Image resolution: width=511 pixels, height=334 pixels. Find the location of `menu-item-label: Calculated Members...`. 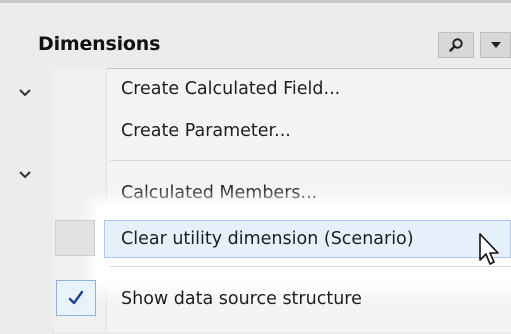

menu-item-label: Calculated Members... is located at coordinates (219, 193).